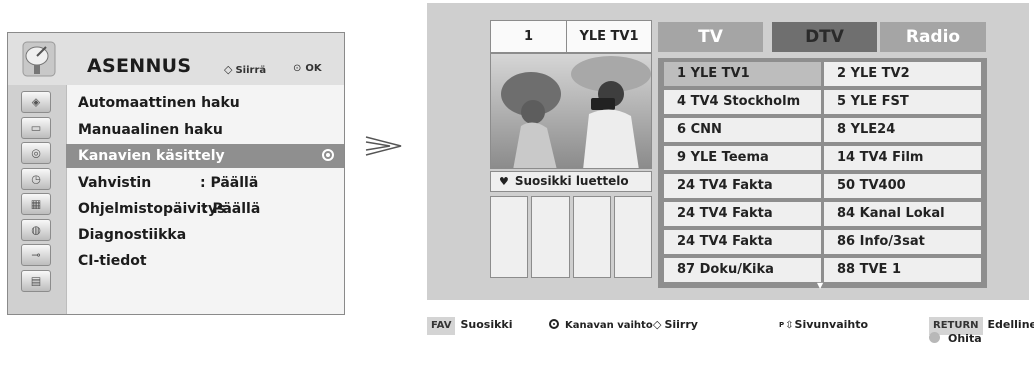  Describe the element at coordinates (205, 261) in the screenshot. I see `menu-item-ci-info: CI-tiedot` at that location.